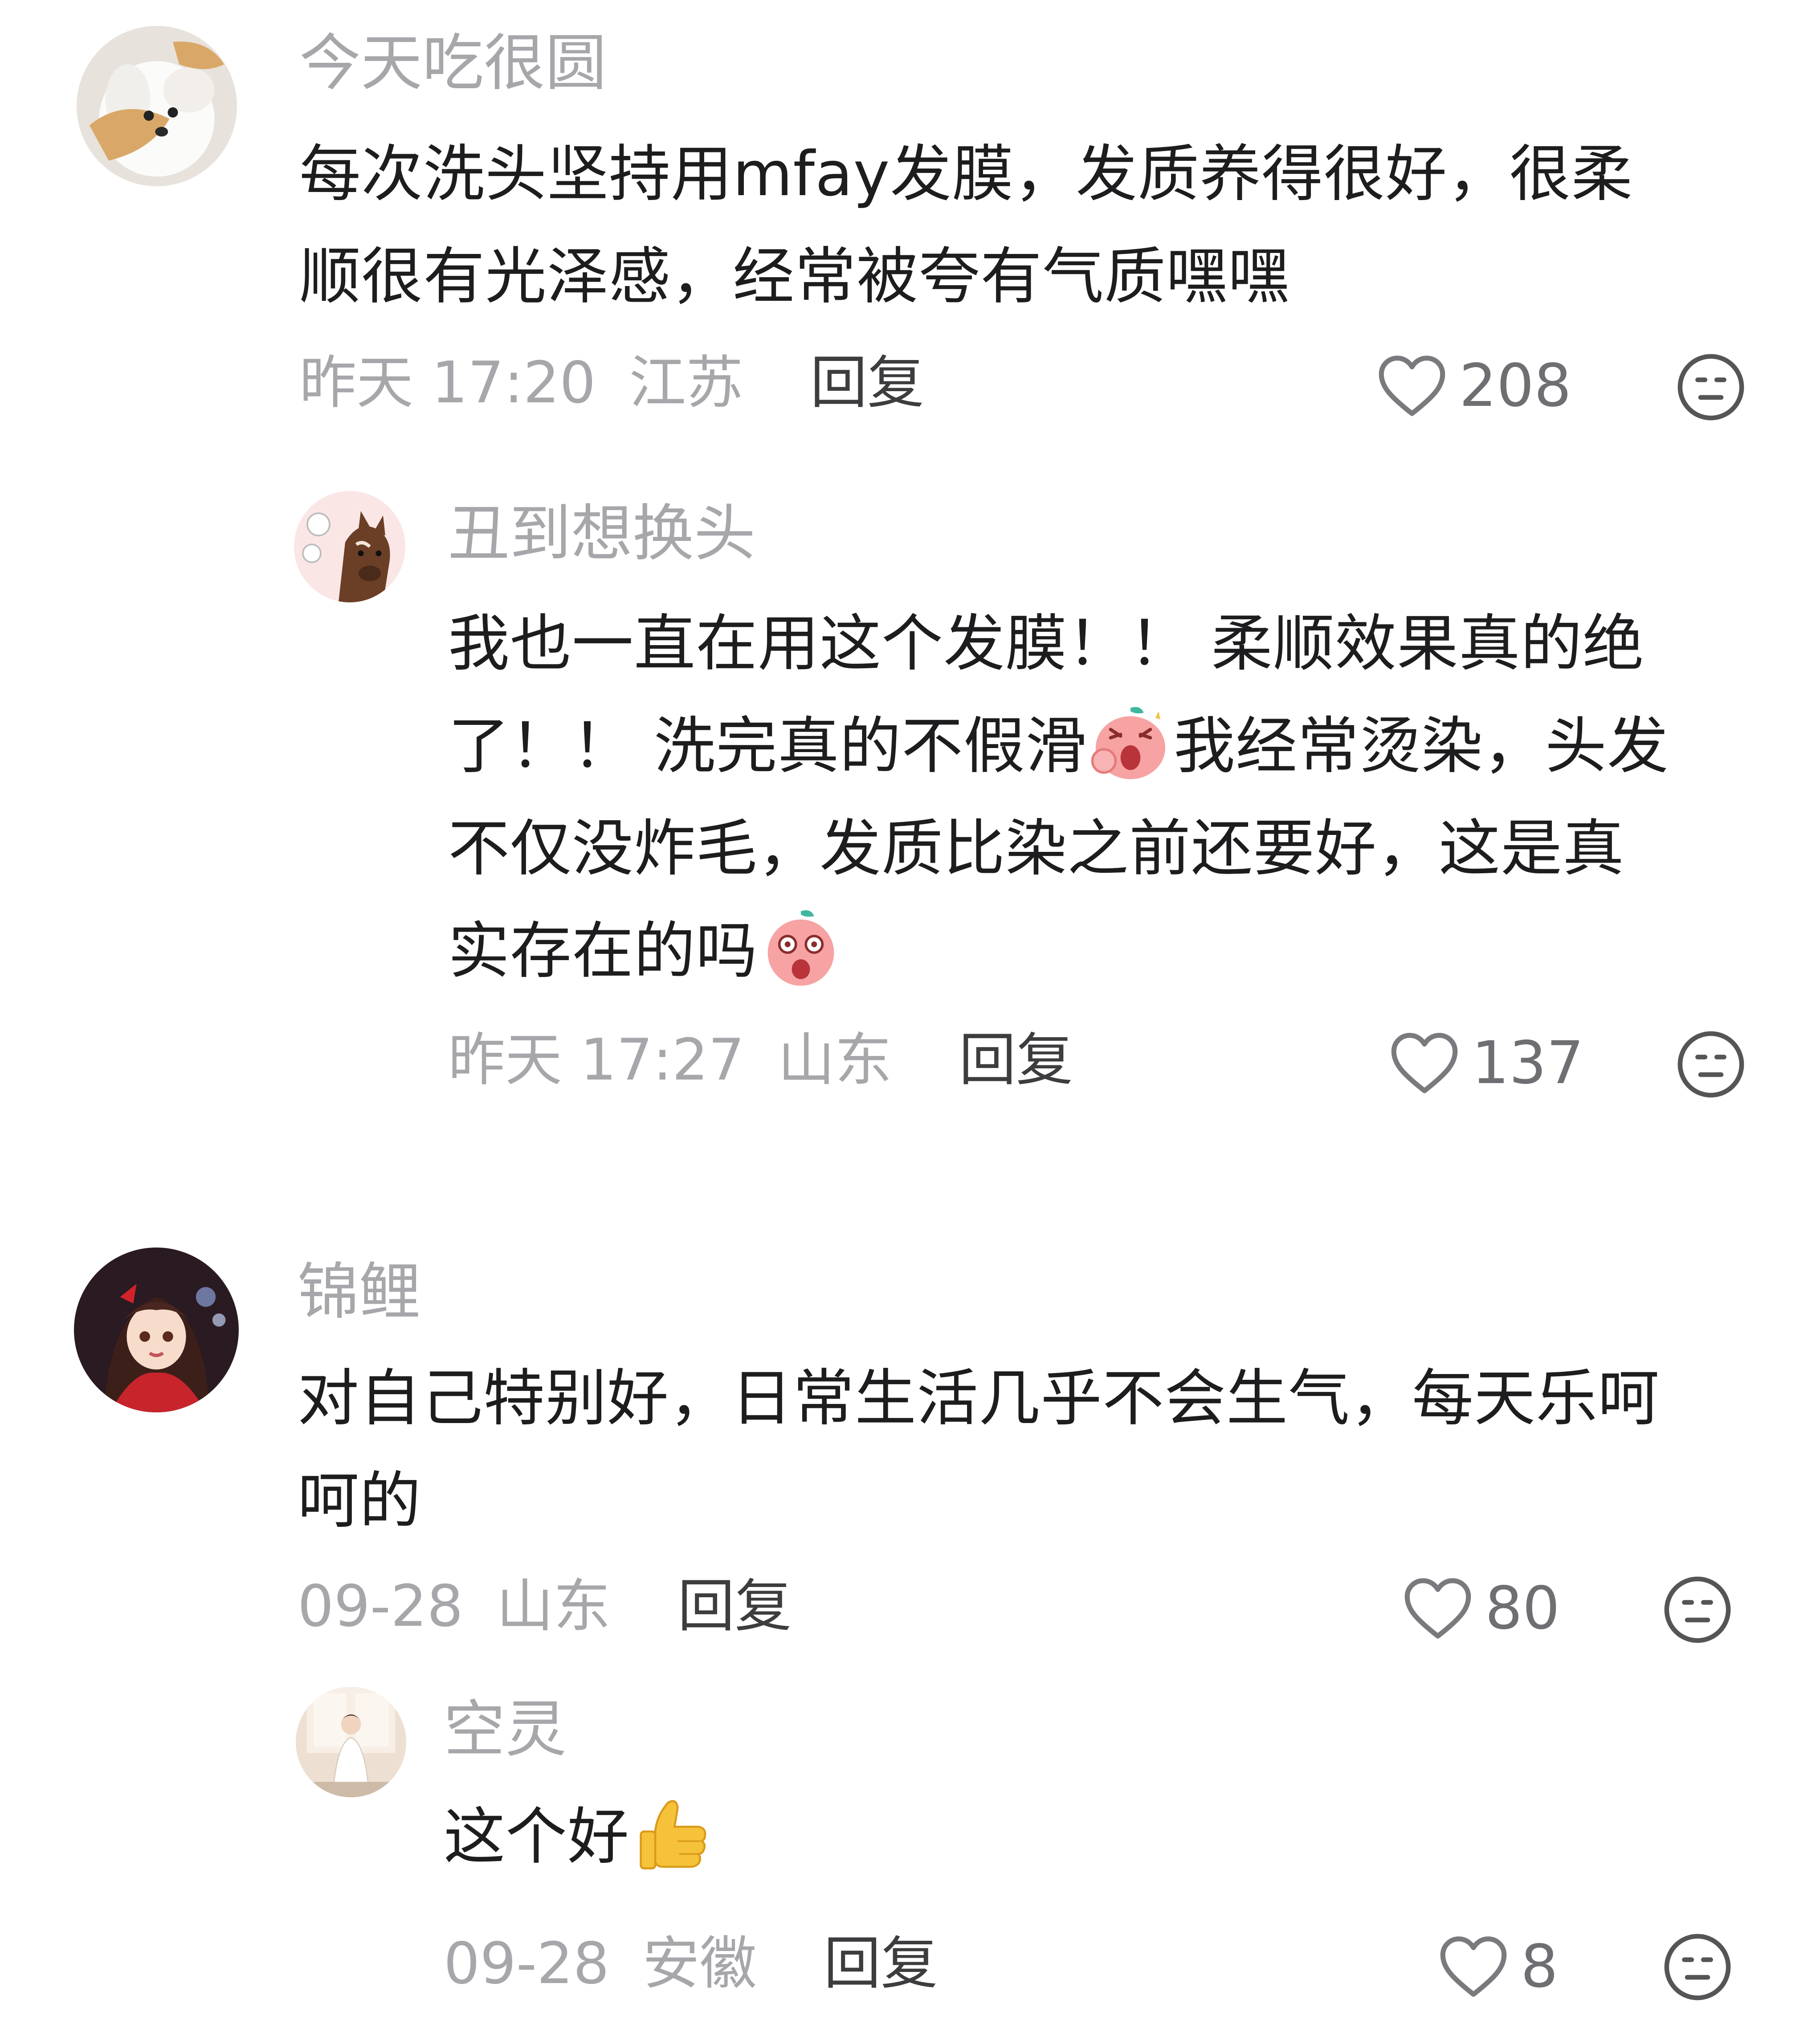 The height and width of the screenshot is (2037, 1820). What do you see at coordinates (505, 1729) in the screenshot?
I see `username: 空灵` at bounding box center [505, 1729].